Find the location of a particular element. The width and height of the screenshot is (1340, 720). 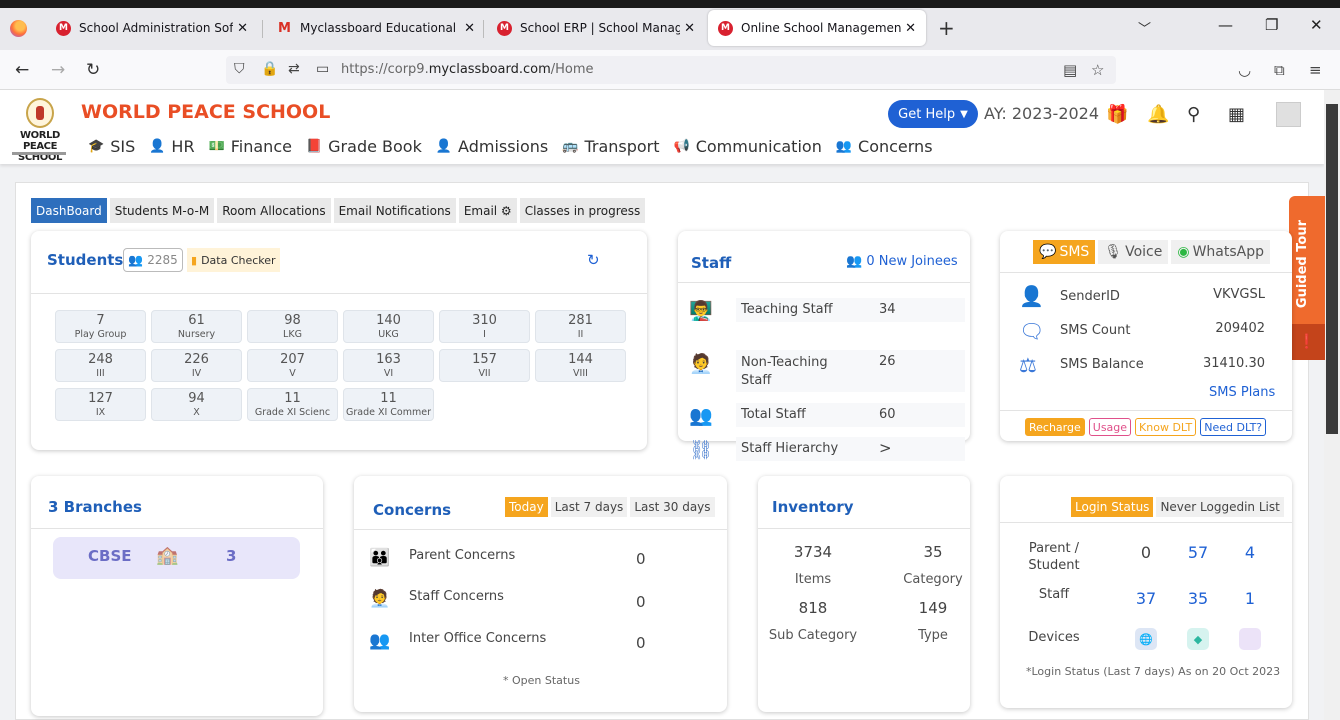

close-window-icon: ✕ is located at coordinates (1316, 25).